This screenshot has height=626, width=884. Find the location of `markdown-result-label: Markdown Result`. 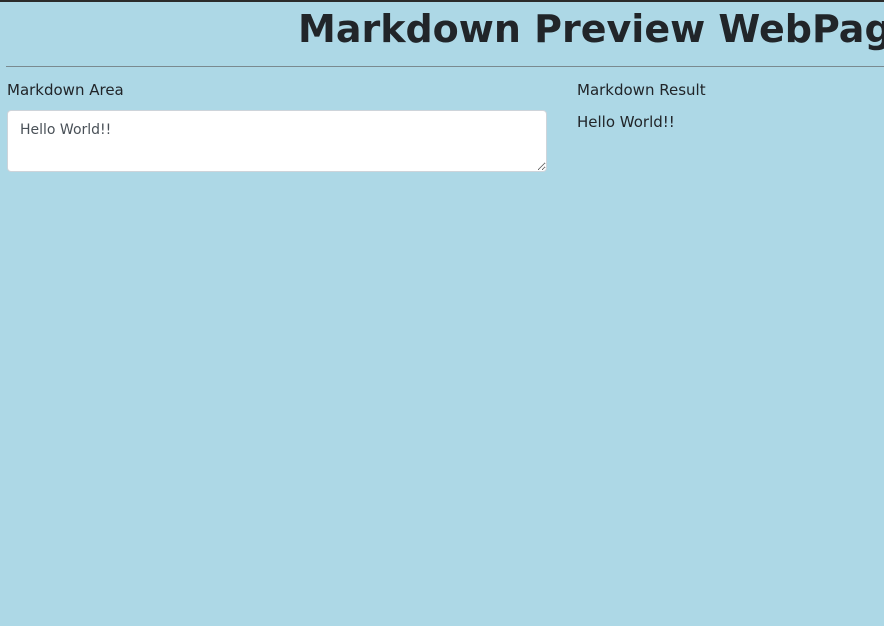

markdown-result-label: Markdown Result is located at coordinates (641, 90).